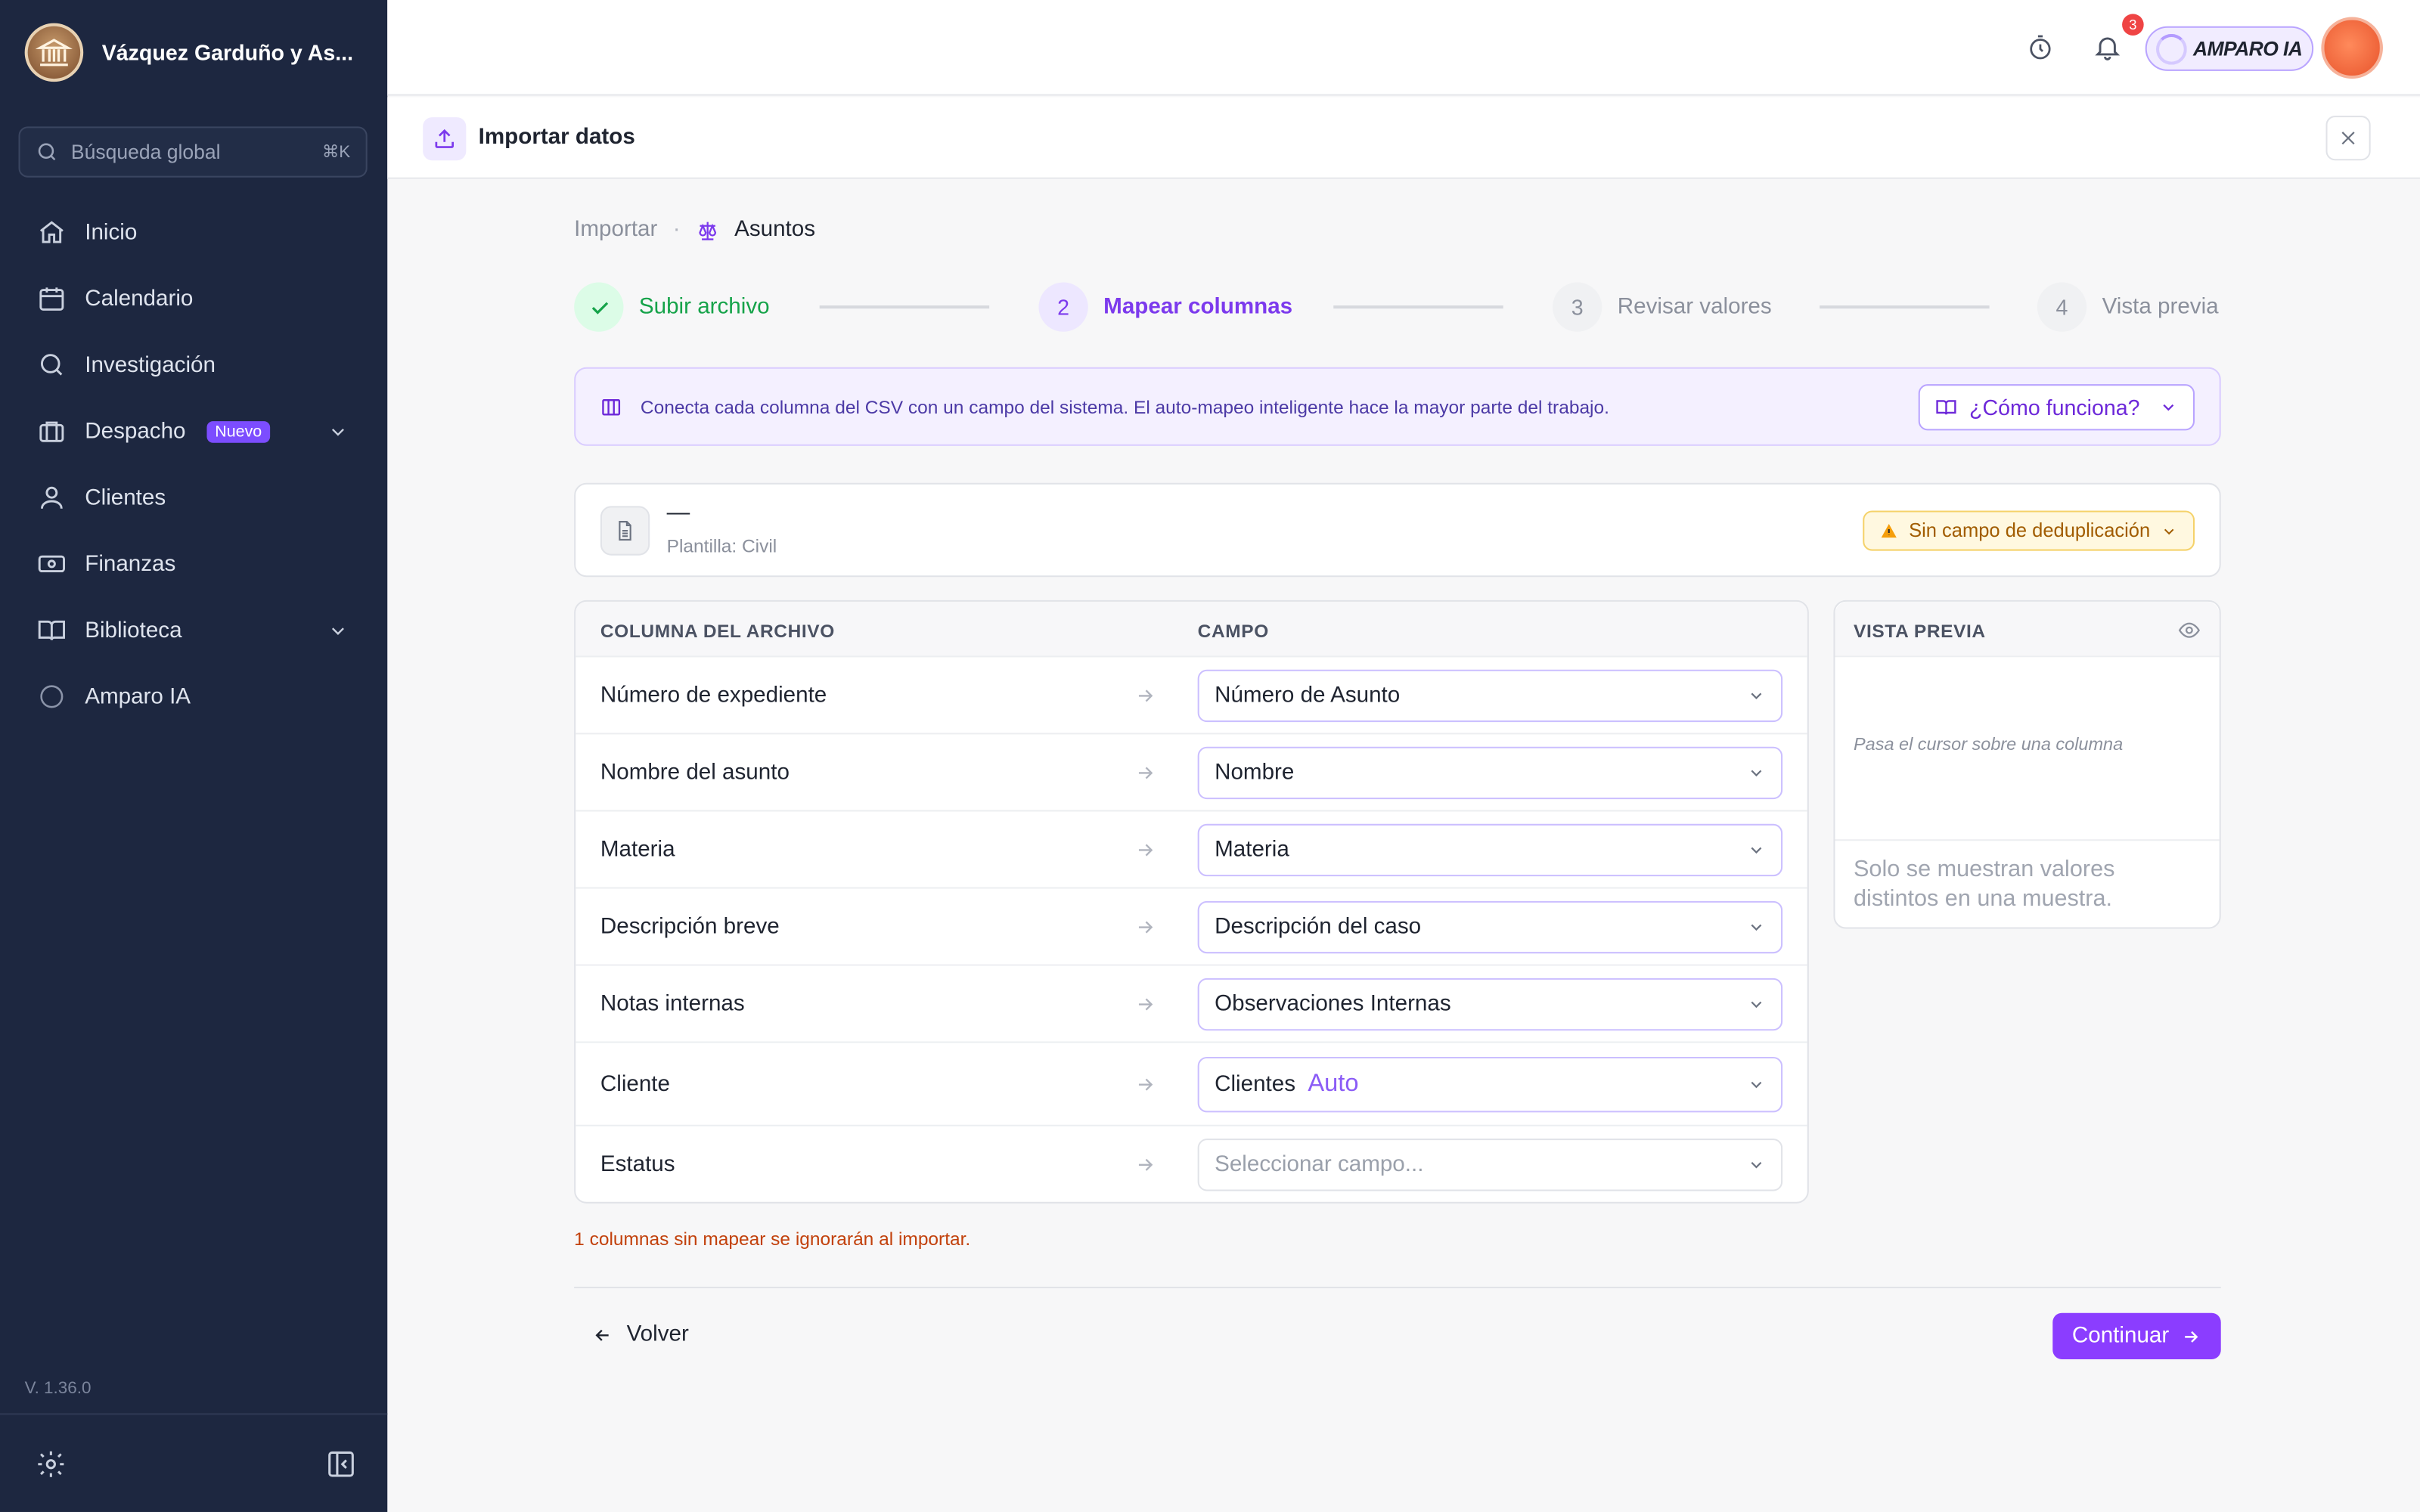 The width and height of the screenshot is (2420, 1512). Describe the element at coordinates (192, 564) in the screenshot. I see `sidebar-item-finanzas: Finanzas` at that location.